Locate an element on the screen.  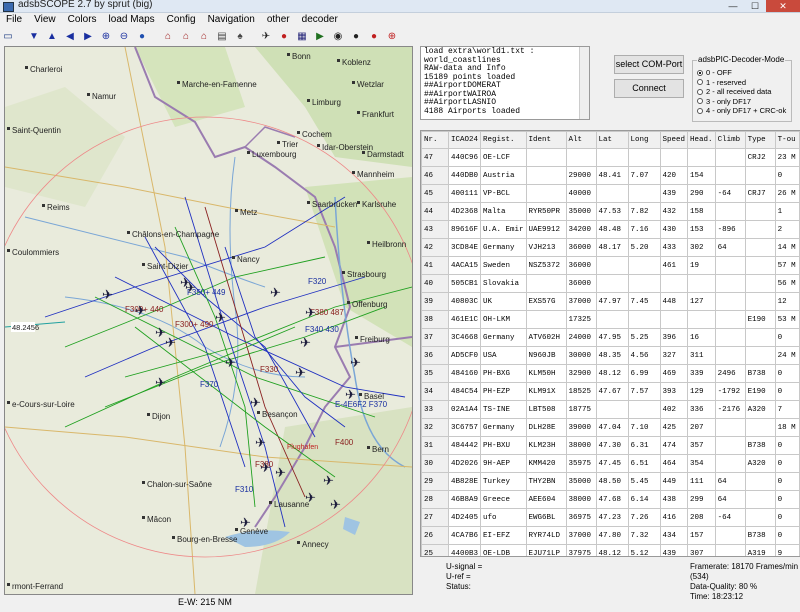
filter-icon: ◉ is located at coordinates (338, 36).